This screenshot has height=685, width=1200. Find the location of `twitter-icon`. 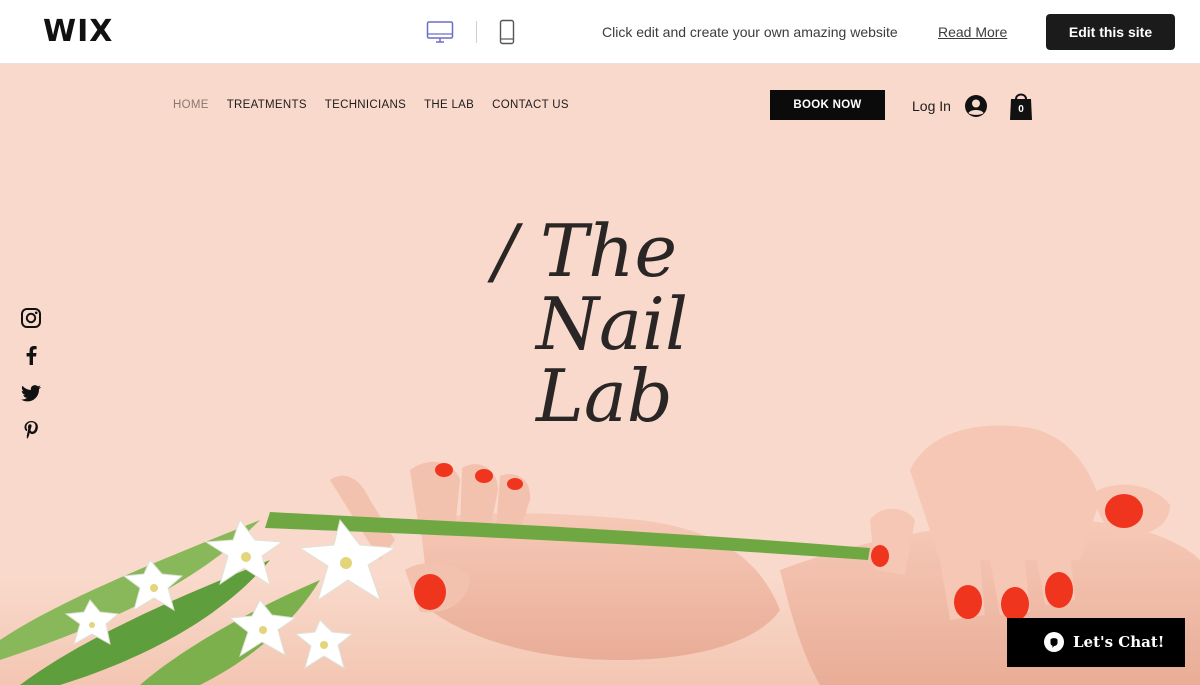

twitter-icon is located at coordinates (31, 393).